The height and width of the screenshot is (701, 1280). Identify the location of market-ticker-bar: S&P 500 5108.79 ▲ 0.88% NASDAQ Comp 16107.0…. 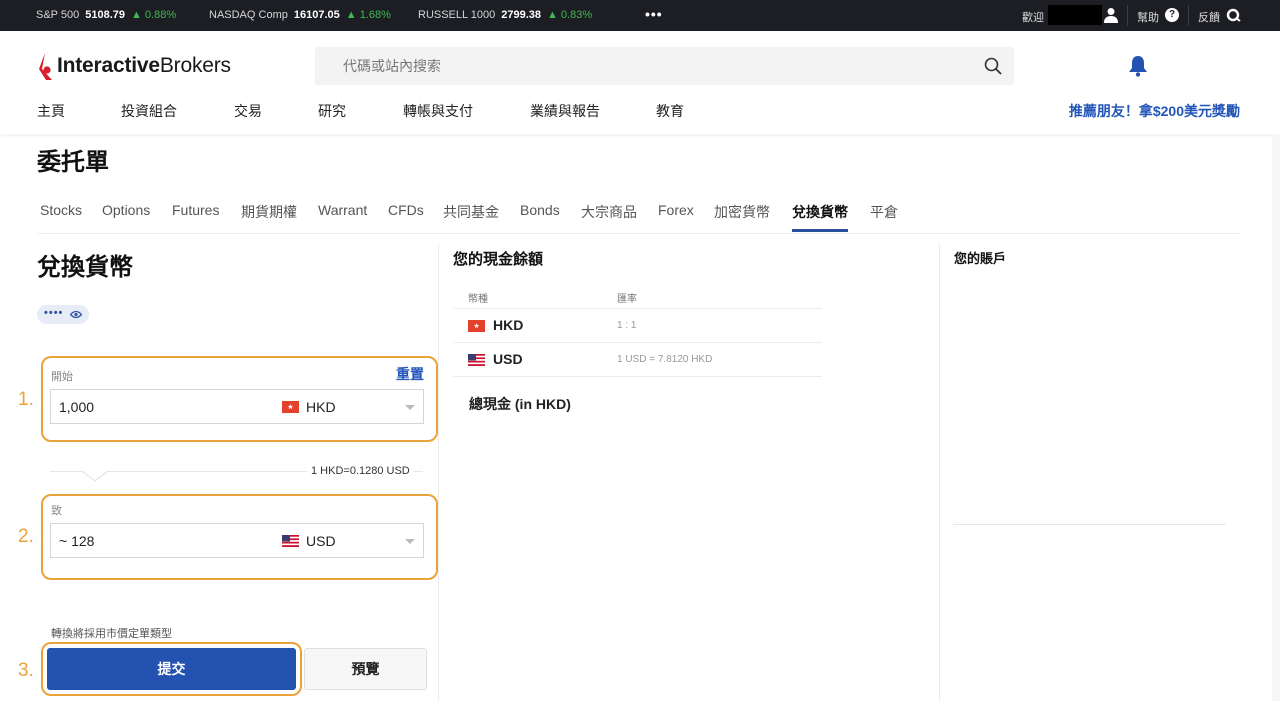
(640, 15).